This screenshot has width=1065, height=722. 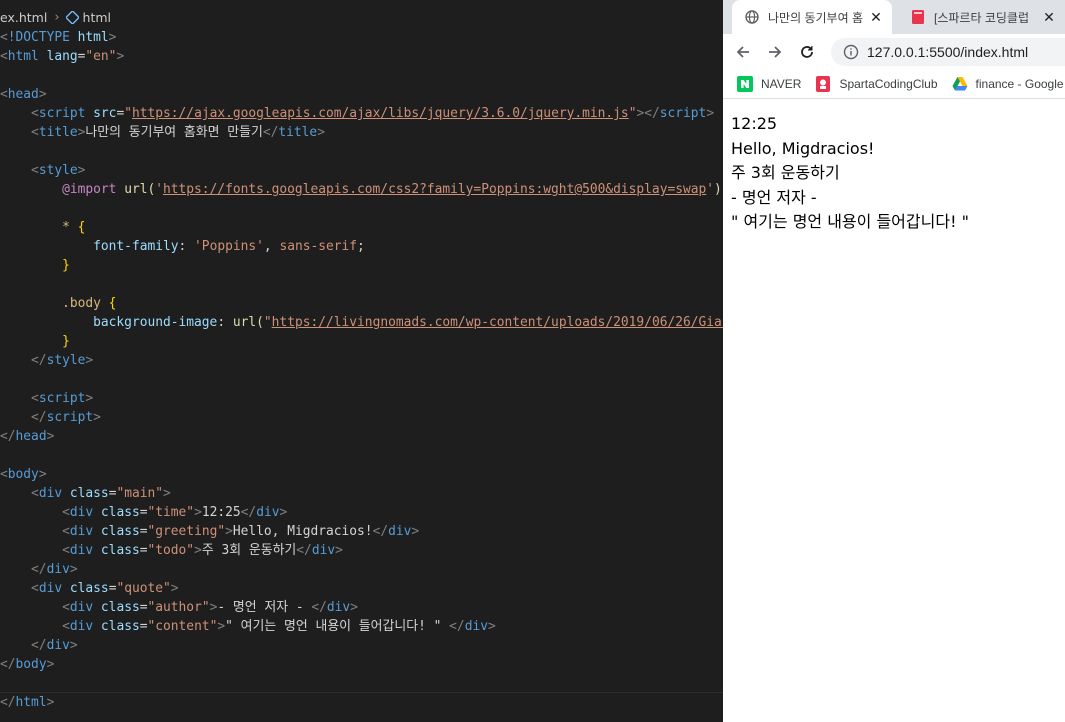 I want to click on code-line: <div class="main">, so click(x=101, y=493).